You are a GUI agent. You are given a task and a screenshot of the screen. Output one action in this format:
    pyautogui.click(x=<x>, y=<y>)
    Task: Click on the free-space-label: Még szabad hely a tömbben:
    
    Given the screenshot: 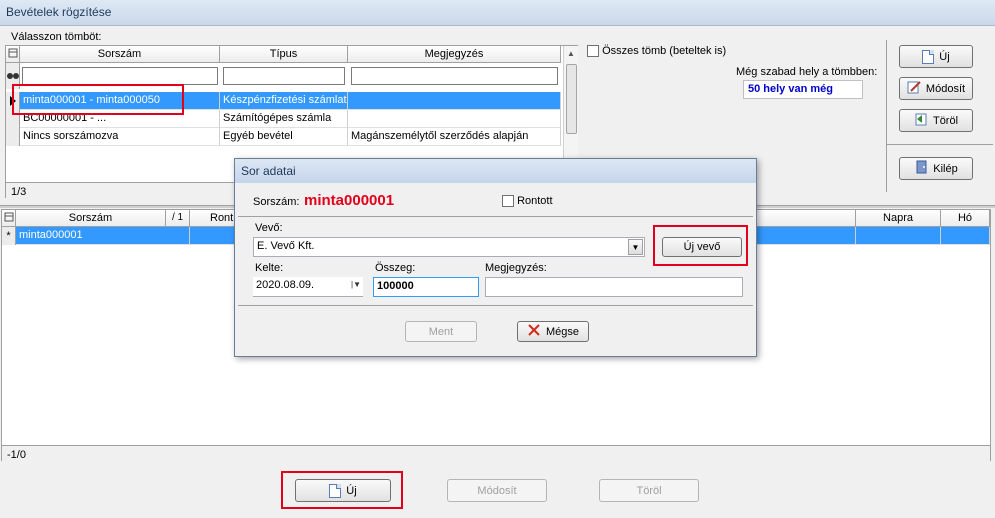 What is the action you would take?
    pyautogui.click(x=807, y=72)
    